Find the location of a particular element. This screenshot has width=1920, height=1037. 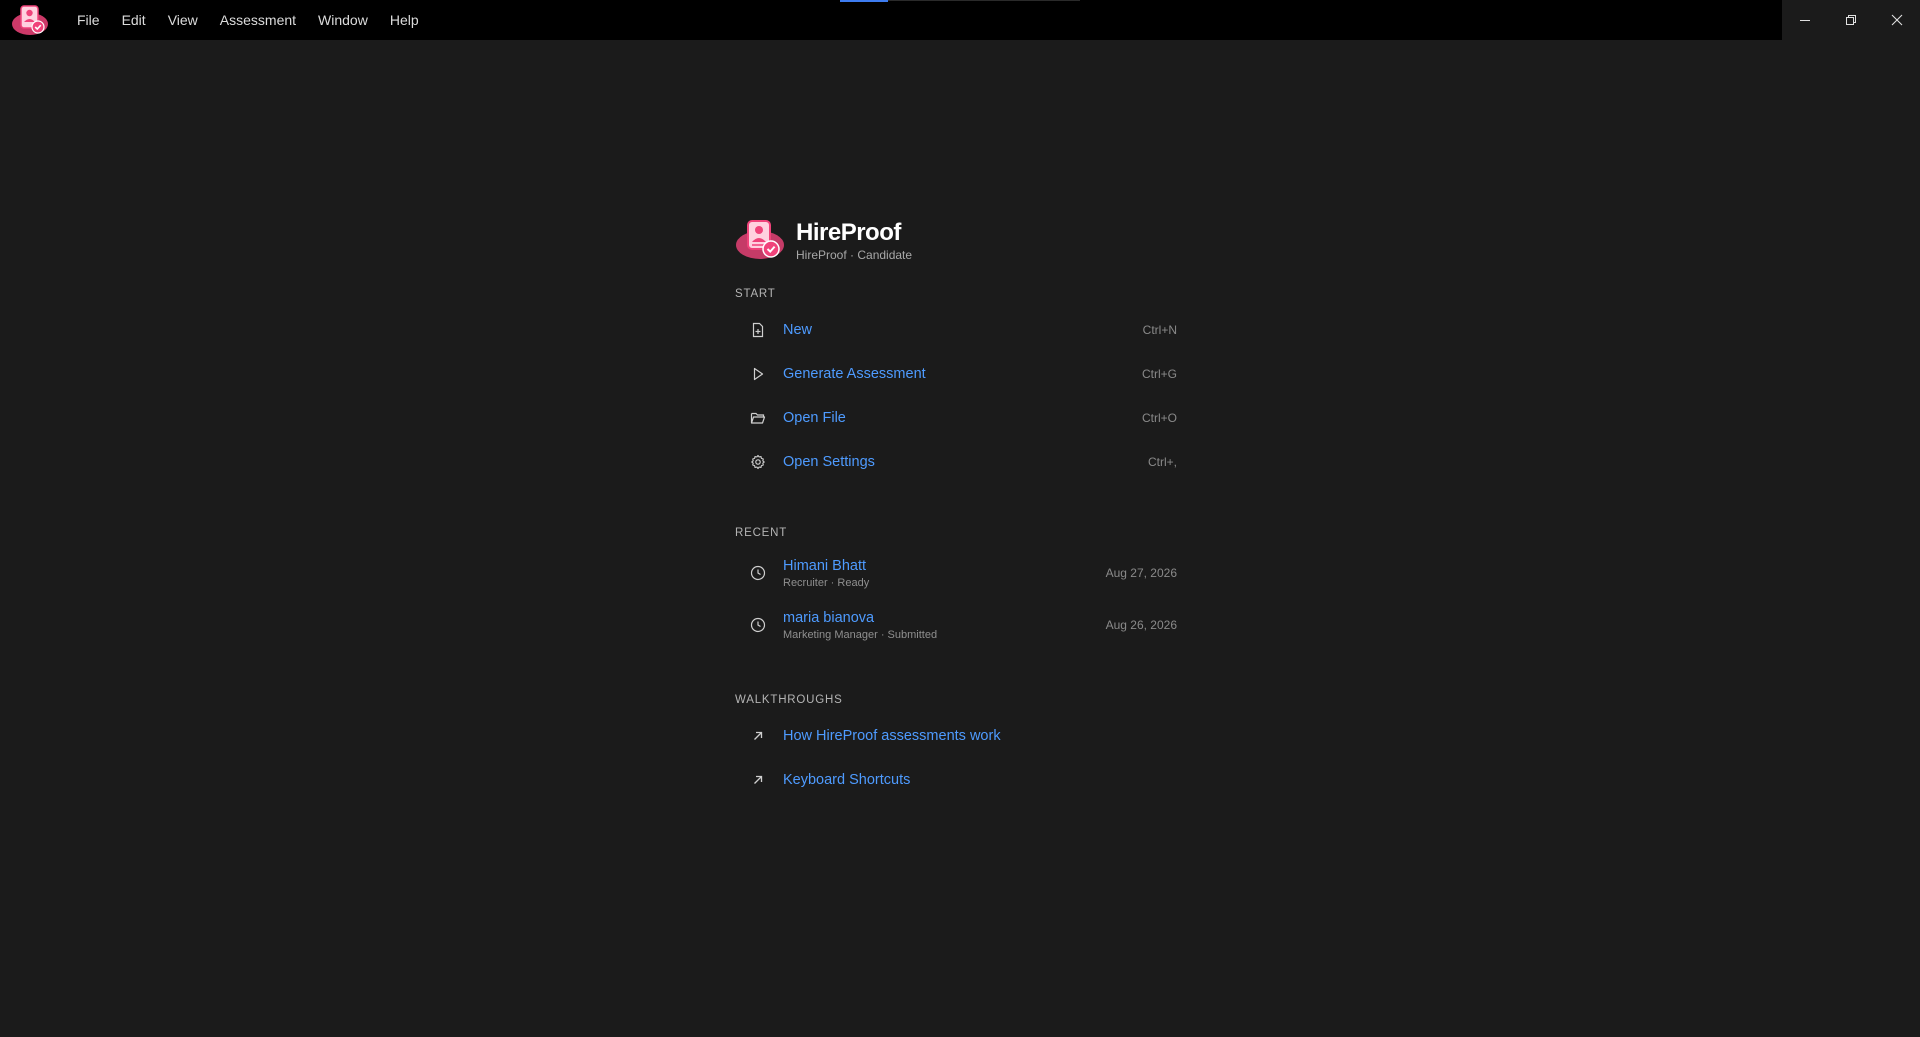

app-title: HireProof is located at coordinates (848, 232).